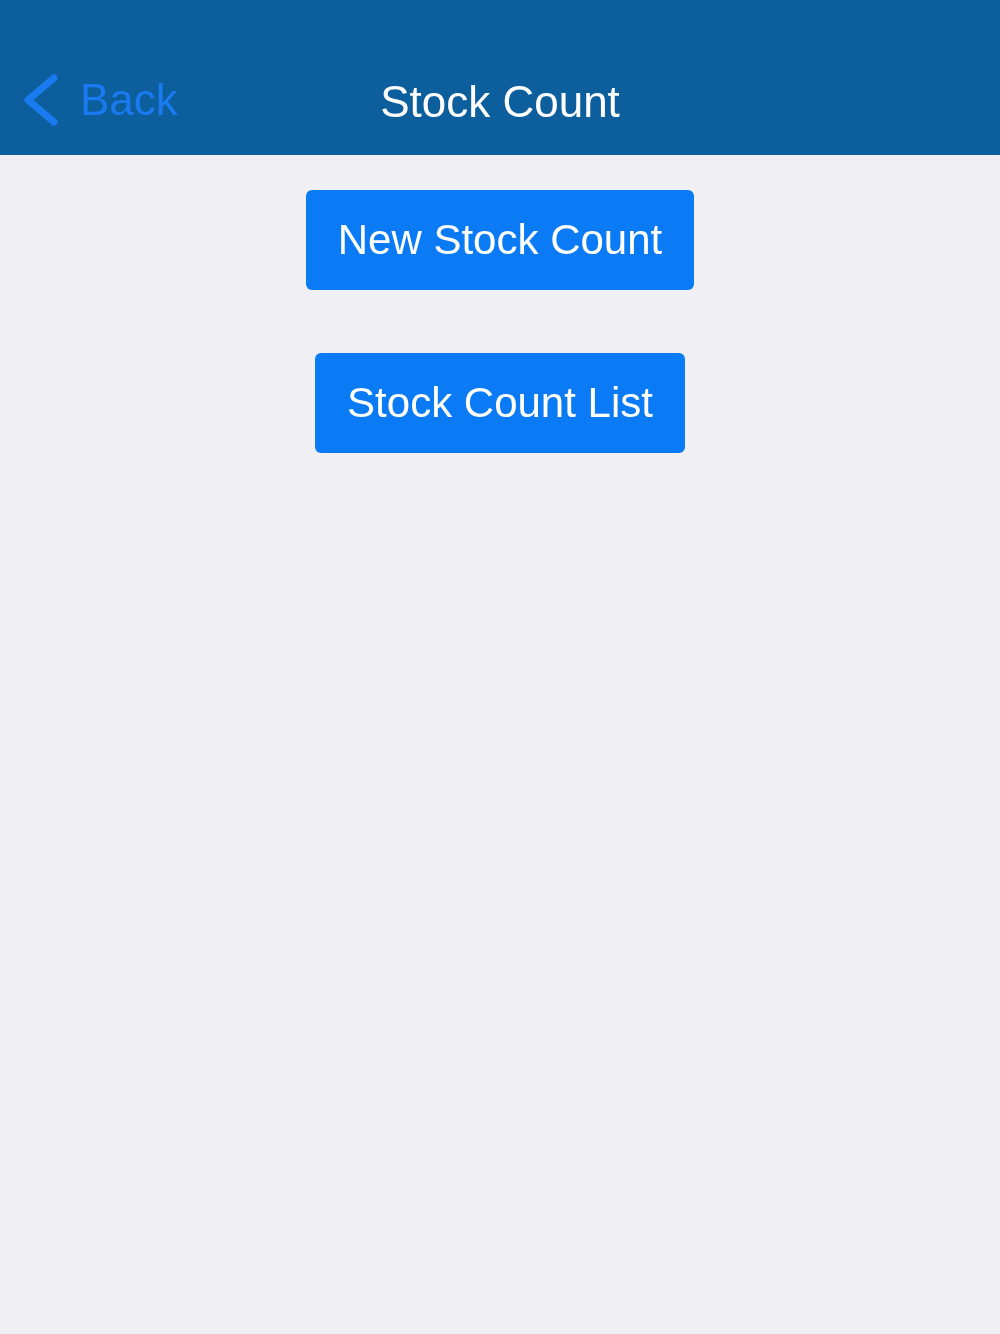 This screenshot has height=1334, width=1000. Describe the element at coordinates (500, 403) in the screenshot. I see `action-button: Stock Count List` at that location.